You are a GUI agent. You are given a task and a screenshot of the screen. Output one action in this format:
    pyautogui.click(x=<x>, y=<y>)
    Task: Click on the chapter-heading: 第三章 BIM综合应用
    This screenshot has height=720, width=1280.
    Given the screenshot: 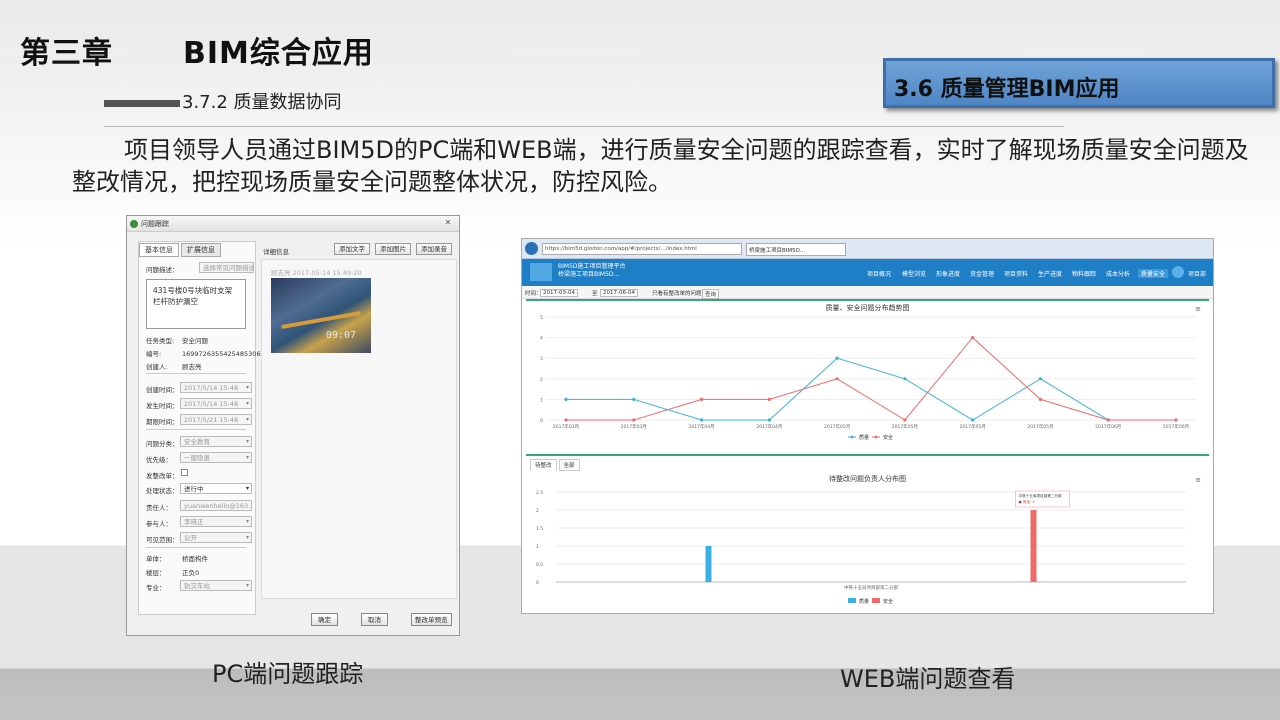 What is the action you would take?
    pyautogui.click(x=197, y=50)
    